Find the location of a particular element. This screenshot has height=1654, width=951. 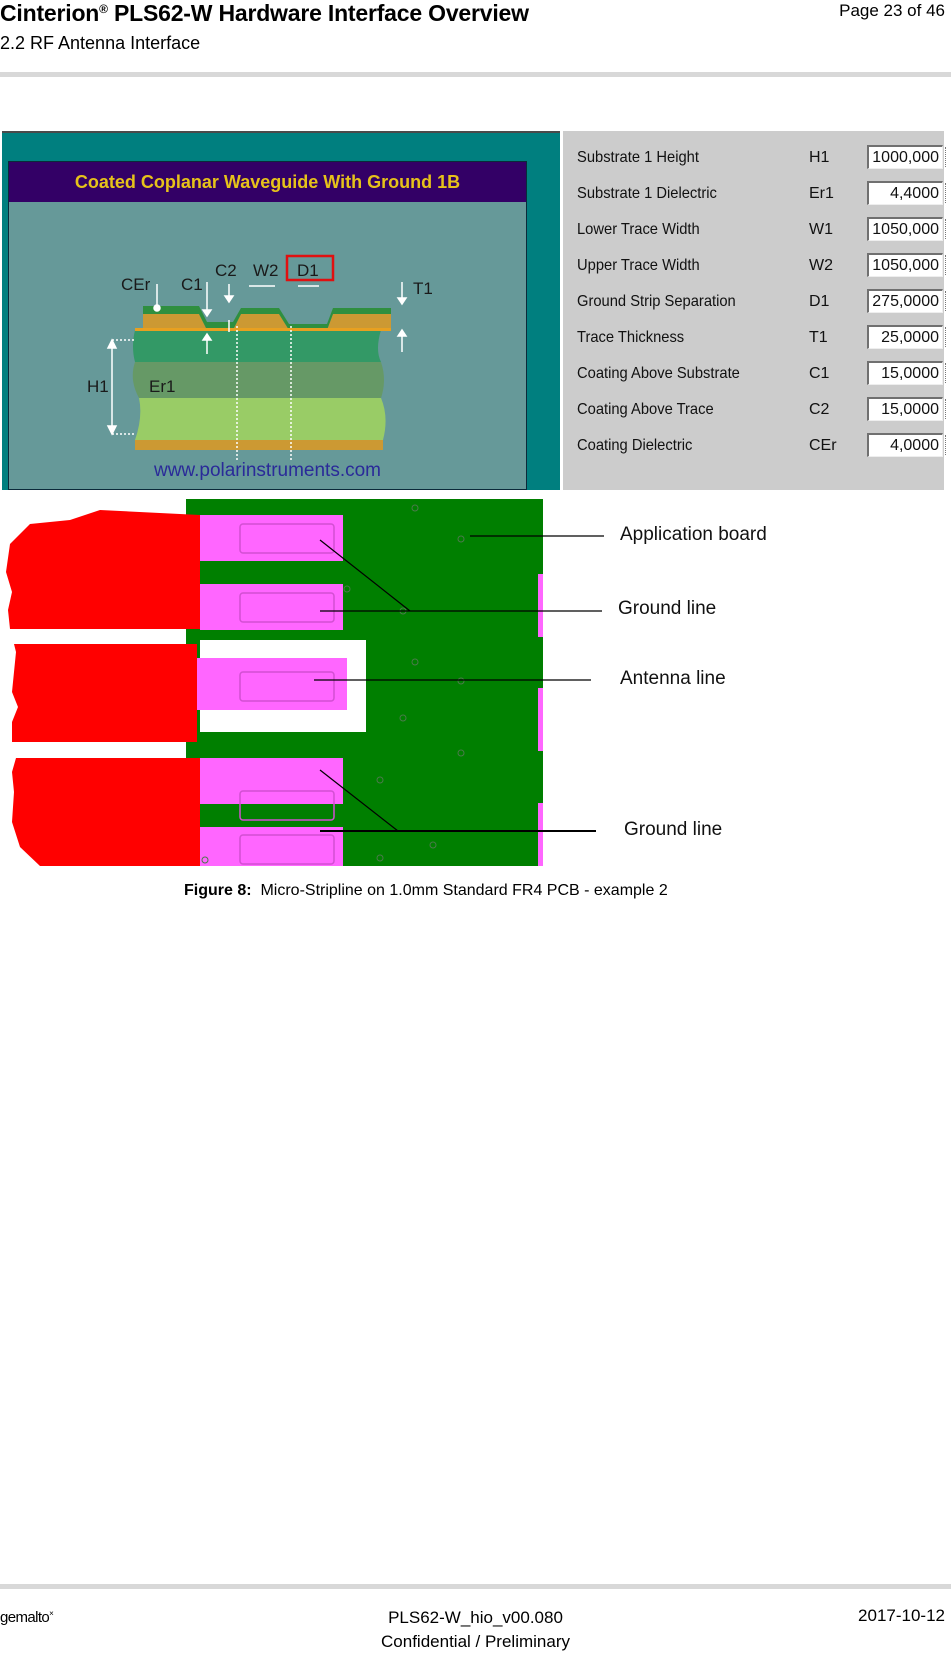

parameter-label: Coating Above Substrate is located at coordinates (658, 373).